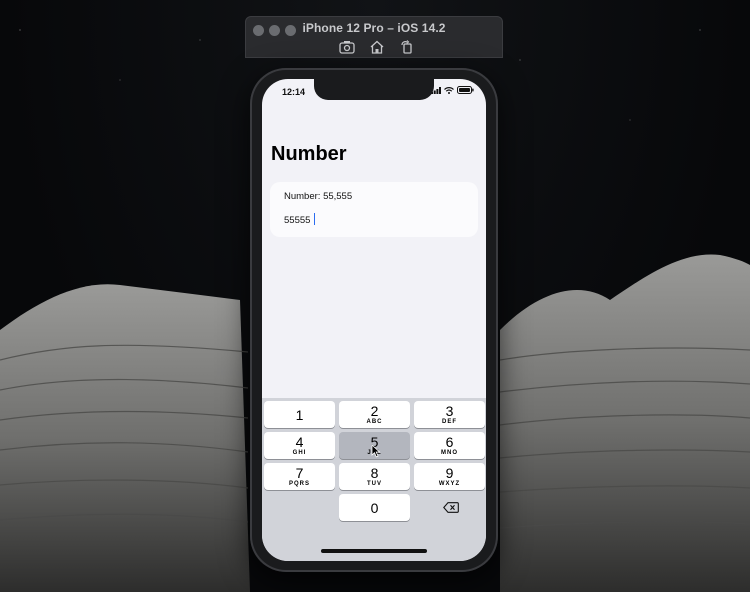 The image size is (750, 592). I want to click on number-keypad: 1 2 ABC 3 DEF 4 GHI 5 JKL 6 MNO, so click(374, 479).